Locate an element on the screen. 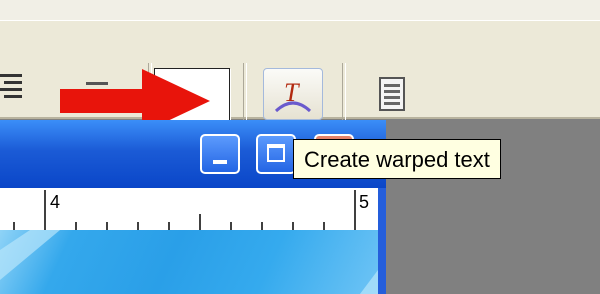 The width and height of the screenshot is (600, 294). paragraph-panel-icon is located at coordinates (393, 95).